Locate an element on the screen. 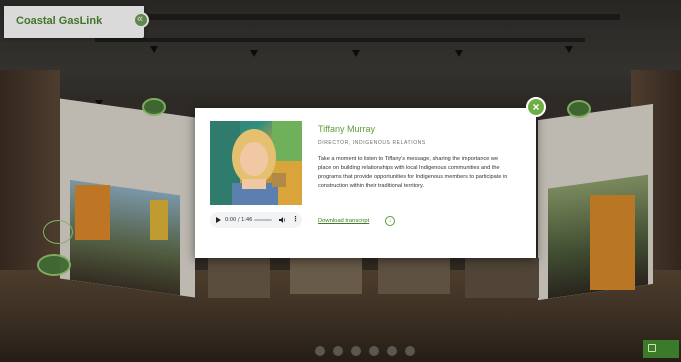 This screenshot has width=681, height=362. close-button: × is located at coordinates (536, 107).